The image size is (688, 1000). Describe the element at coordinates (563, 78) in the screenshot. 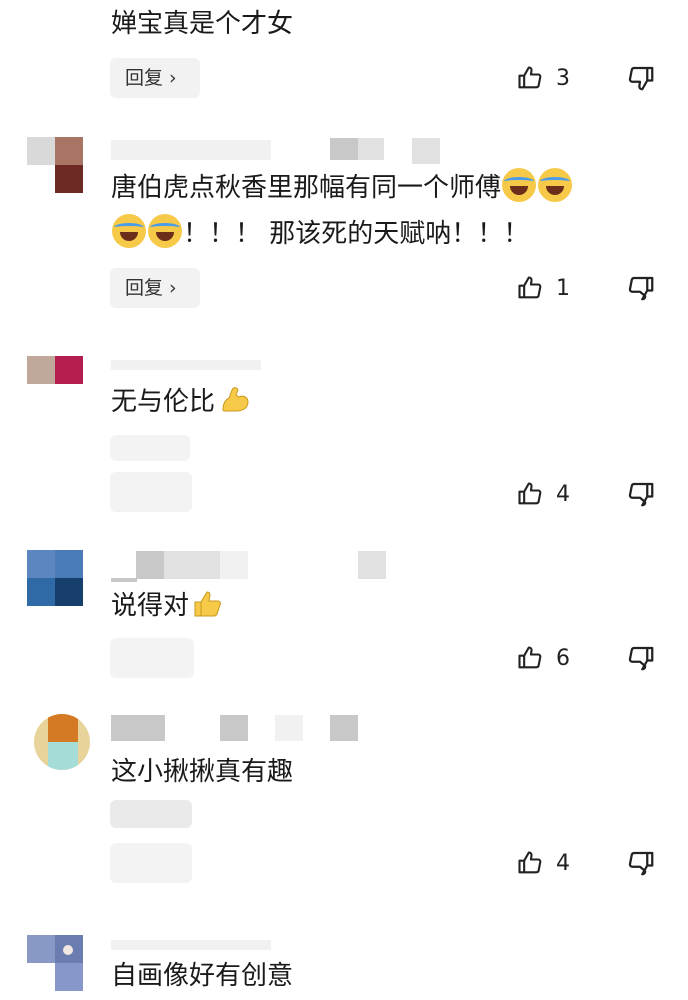

I see `like-count: 3` at that location.